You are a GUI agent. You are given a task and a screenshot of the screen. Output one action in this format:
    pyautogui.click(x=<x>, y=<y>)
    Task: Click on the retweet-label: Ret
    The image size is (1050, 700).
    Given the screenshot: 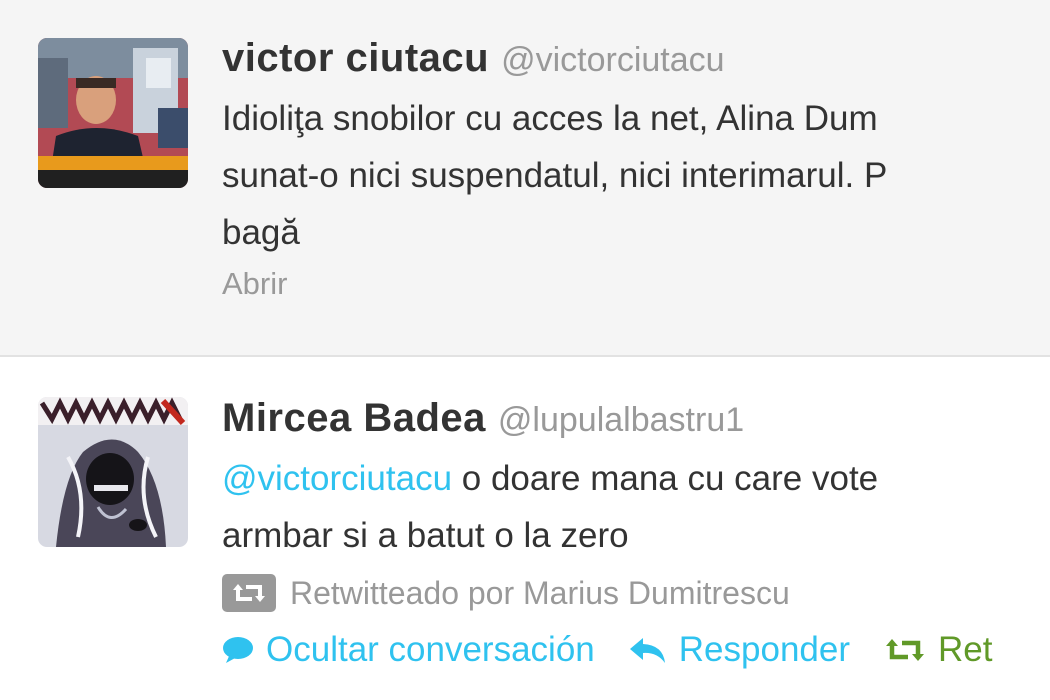 What is the action you would take?
    pyautogui.click(x=965, y=649)
    